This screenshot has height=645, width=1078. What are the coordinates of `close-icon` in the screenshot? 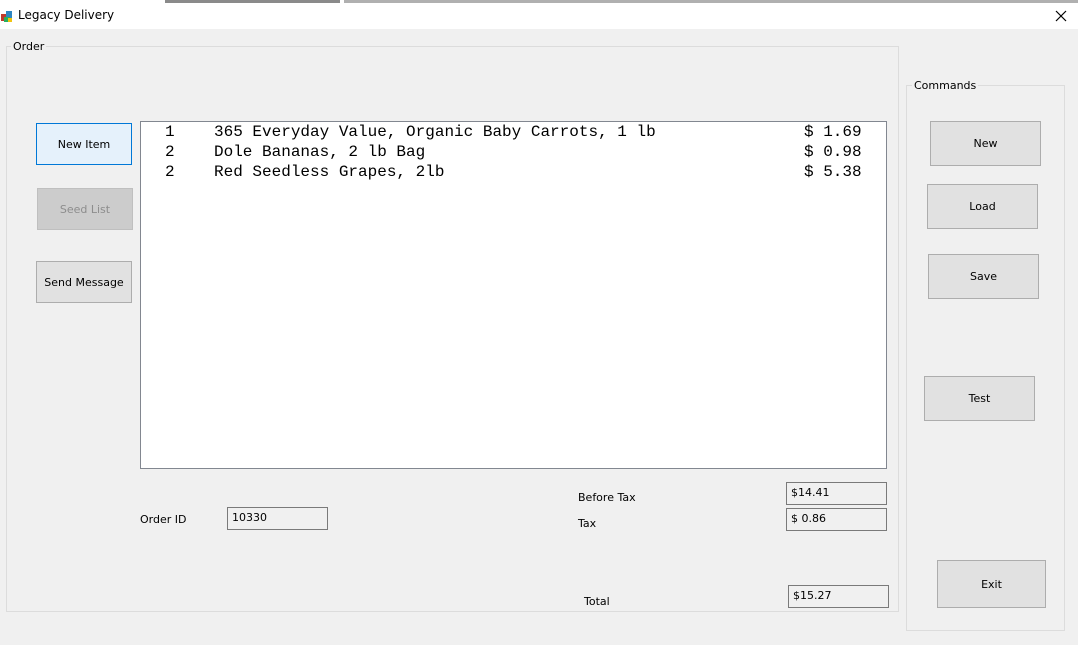 It's located at (1061, 16).